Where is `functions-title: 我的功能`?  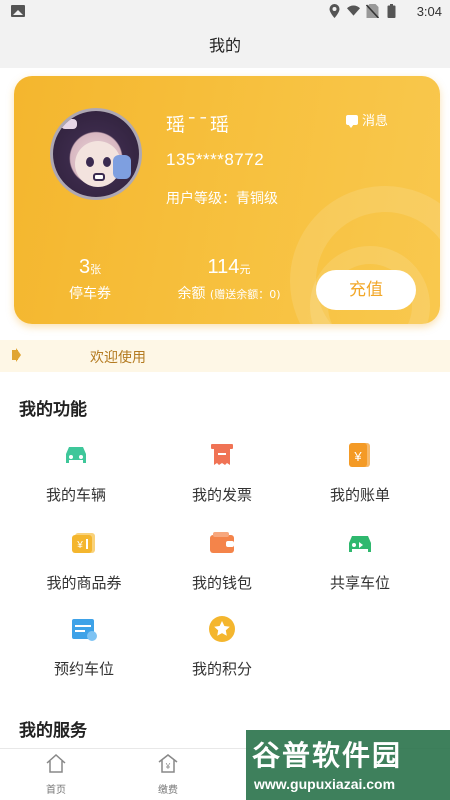 functions-title: 我的功能 is located at coordinates (53, 410).